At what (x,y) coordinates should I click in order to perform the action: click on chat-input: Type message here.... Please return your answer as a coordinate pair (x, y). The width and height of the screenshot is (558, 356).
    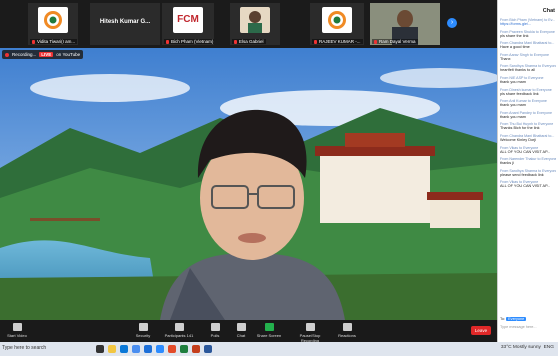
    Looking at the image, I should click on (528, 330).